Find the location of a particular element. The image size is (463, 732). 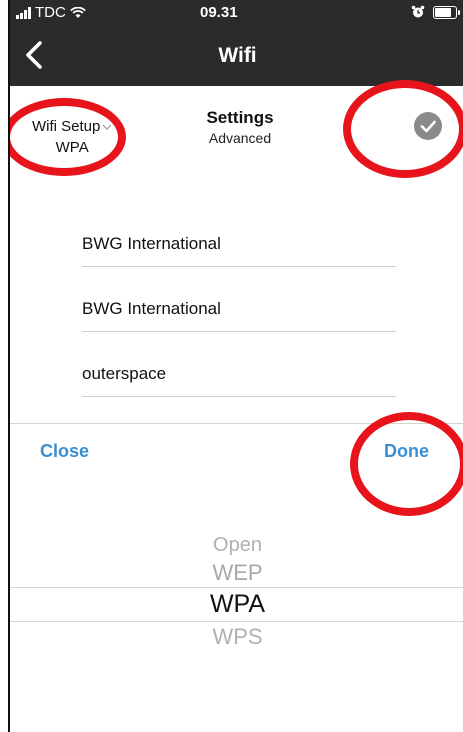

annotation-circle-check is located at coordinates (403, 129).